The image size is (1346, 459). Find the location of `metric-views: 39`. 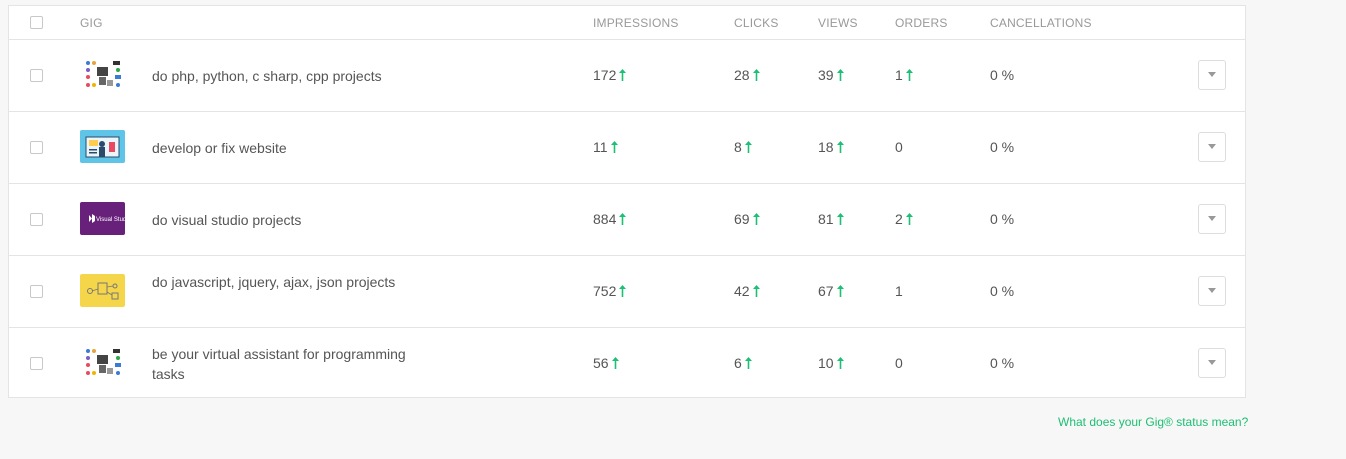

metric-views: 39 is located at coordinates (831, 75).